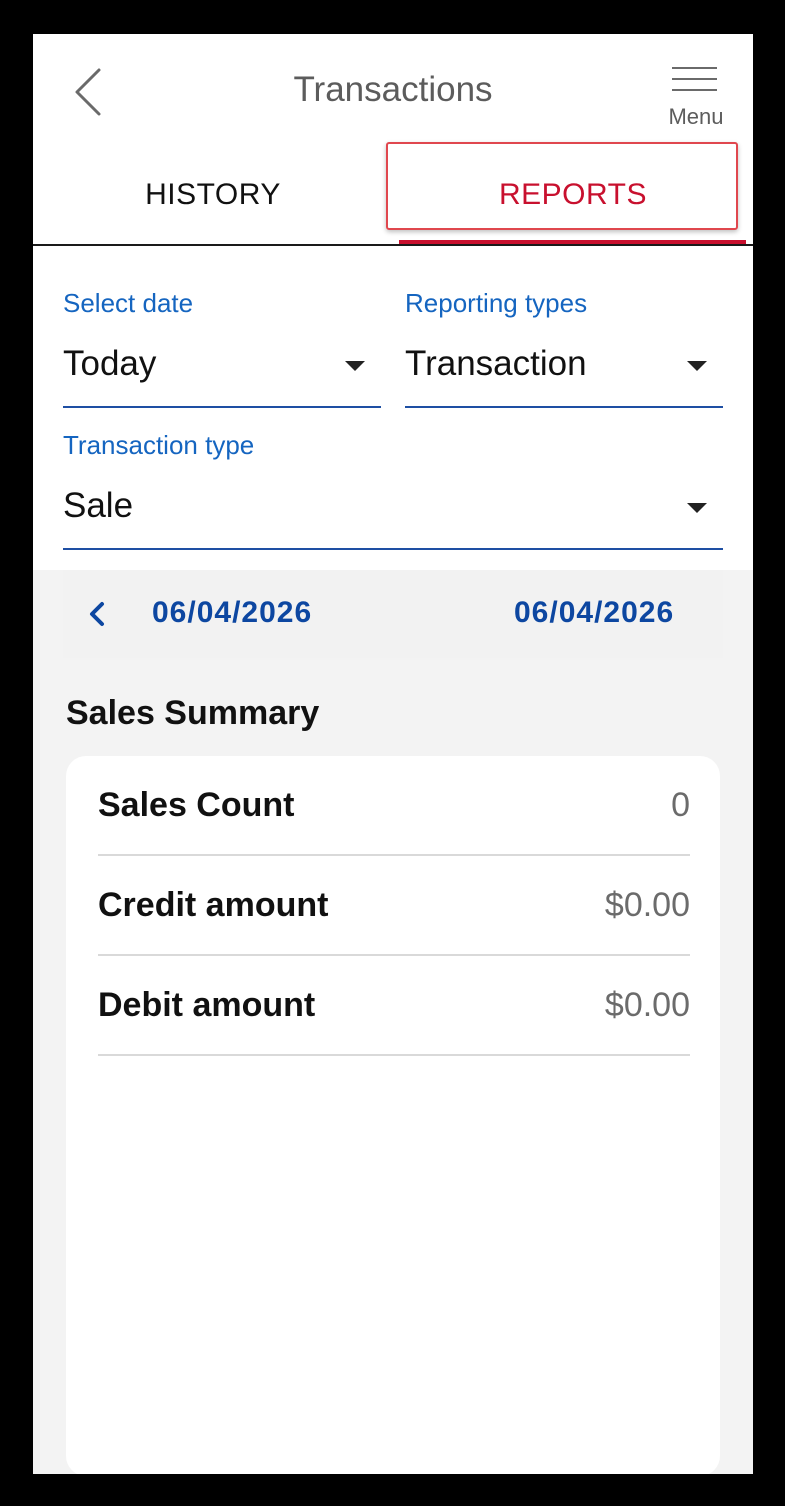 The width and height of the screenshot is (785, 1506). What do you see at coordinates (696, 116) in the screenshot?
I see `menu-label: Menu` at bounding box center [696, 116].